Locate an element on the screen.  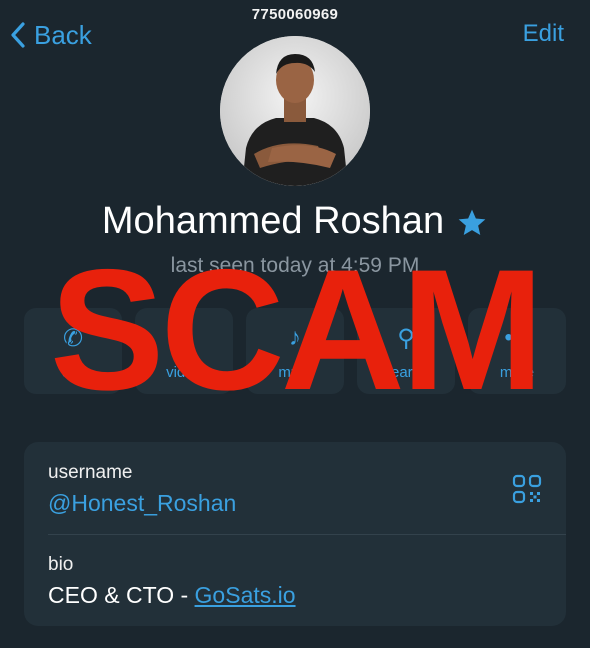
video-label: video is located at coordinates (184, 372).